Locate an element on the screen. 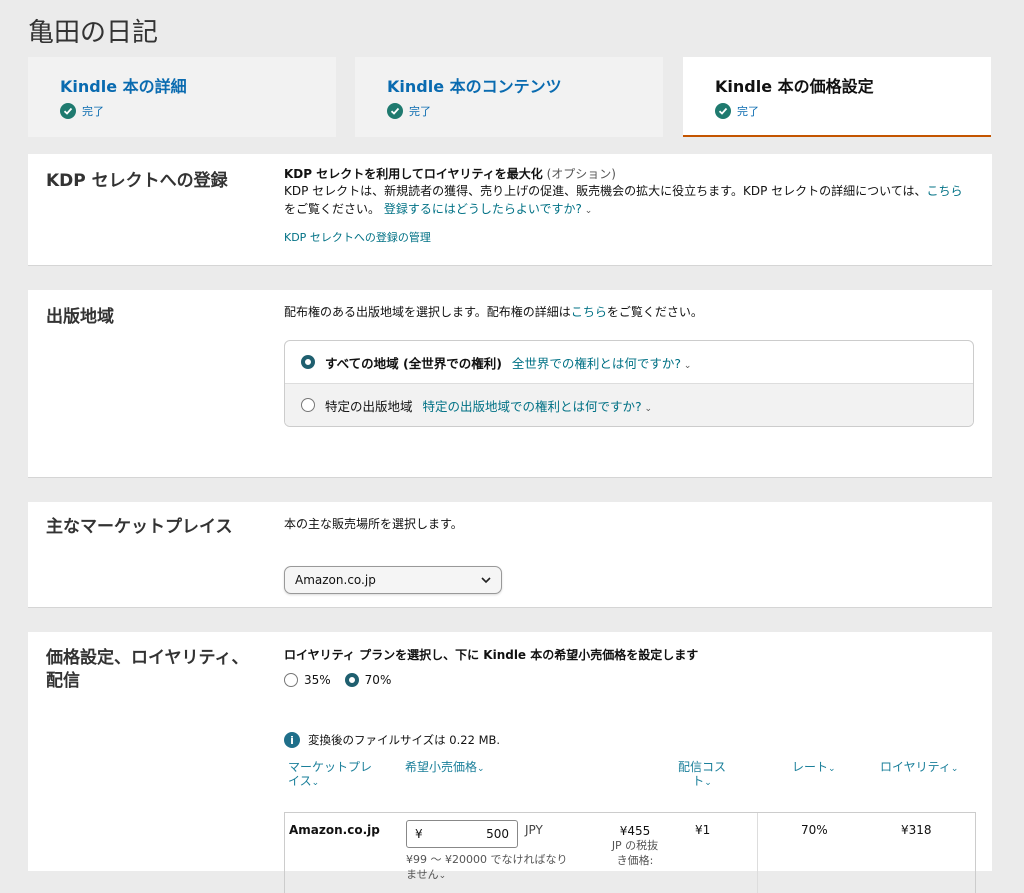 The height and width of the screenshot is (893, 1024). currency-code: JPY is located at coordinates (534, 830).